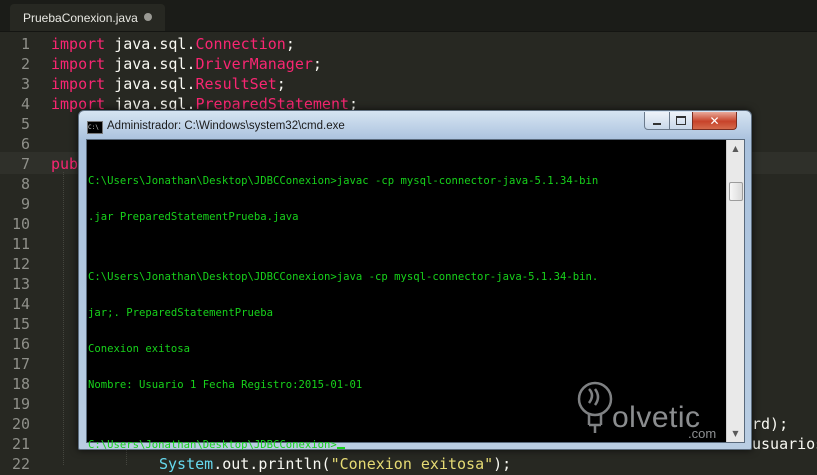 The width and height of the screenshot is (817, 475). I want to click on code-line-7-fragment: pub, so click(65, 164).